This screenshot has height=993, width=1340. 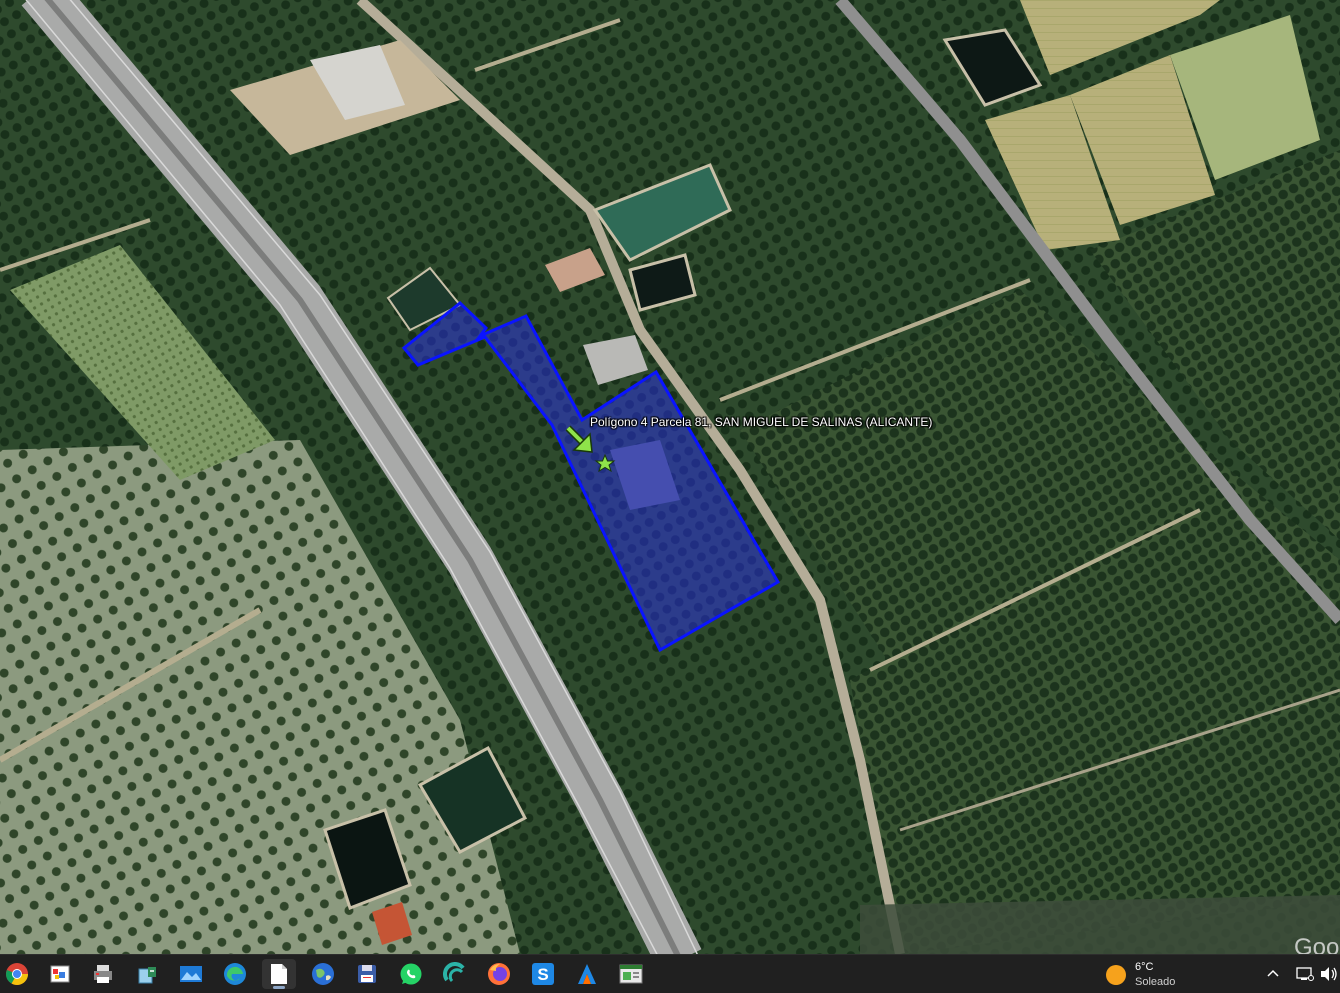 I want to click on whatsapp-icon, so click(x=411, y=974).